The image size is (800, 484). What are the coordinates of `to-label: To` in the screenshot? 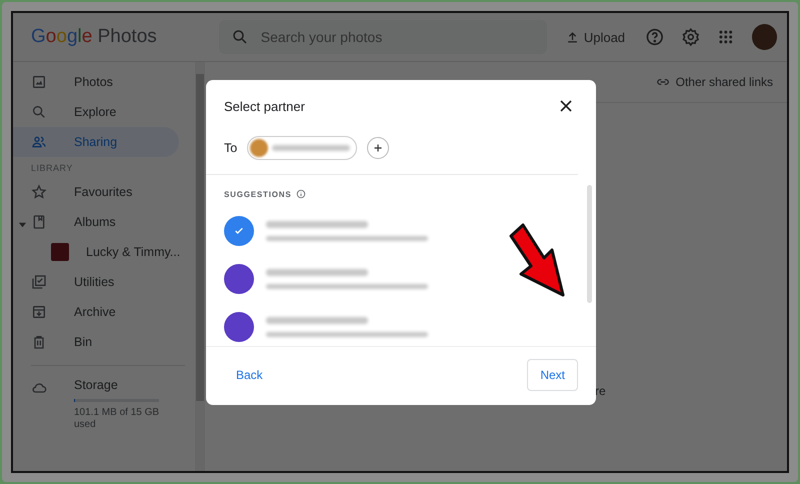 It's located at (231, 148).